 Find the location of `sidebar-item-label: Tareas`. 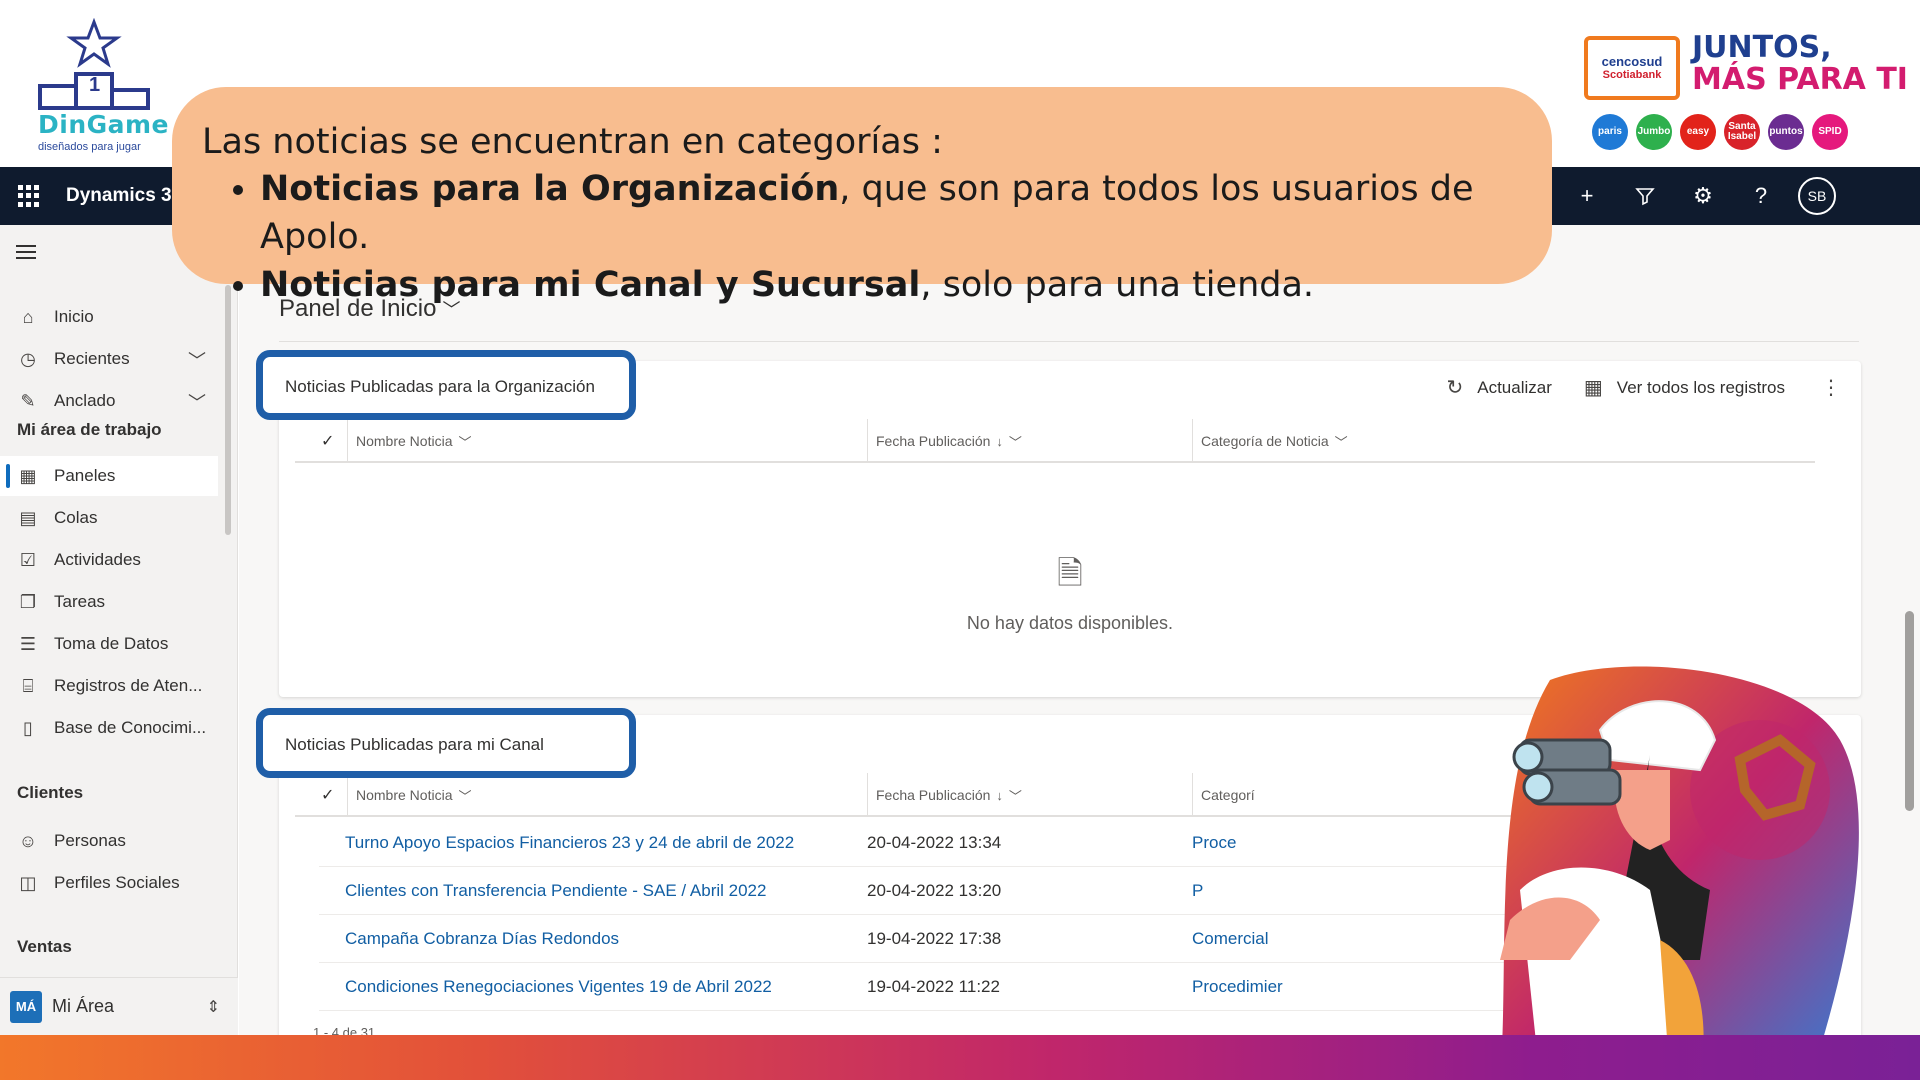

sidebar-item-label: Tareas is located at coordinates (80, 601).